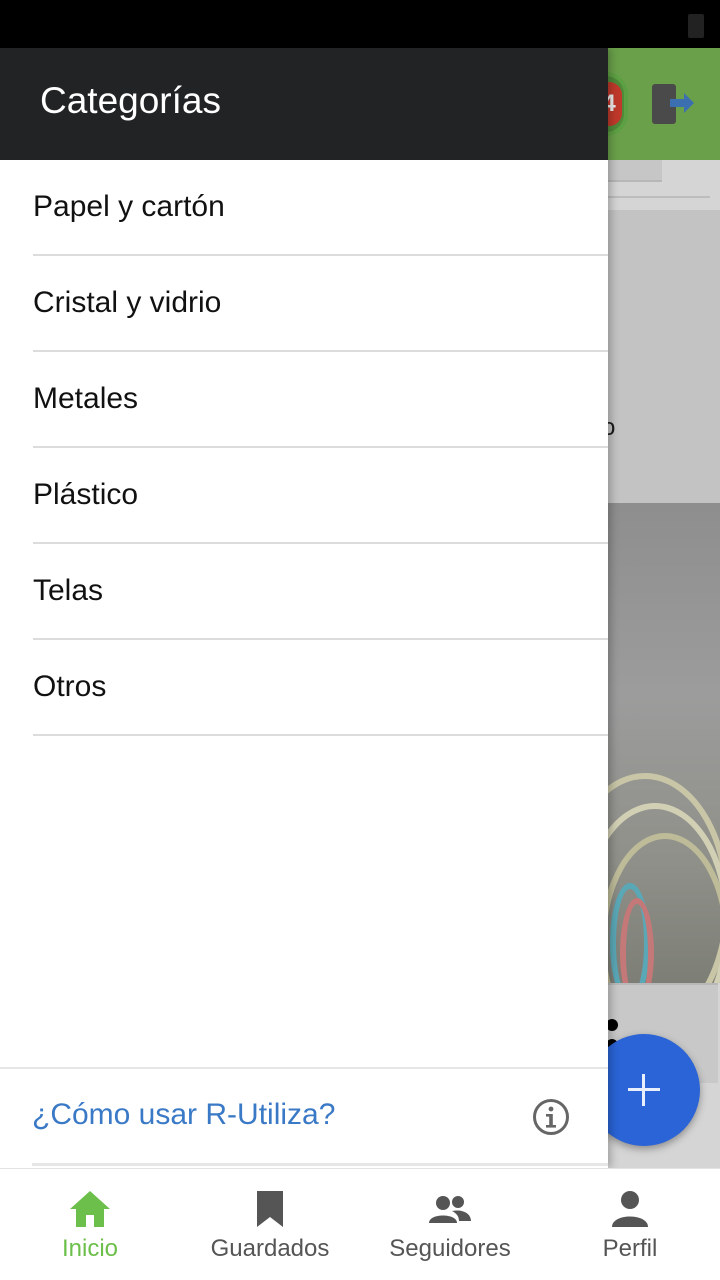  I want to click on nav-label: Seguidores, so click(450, 1248).